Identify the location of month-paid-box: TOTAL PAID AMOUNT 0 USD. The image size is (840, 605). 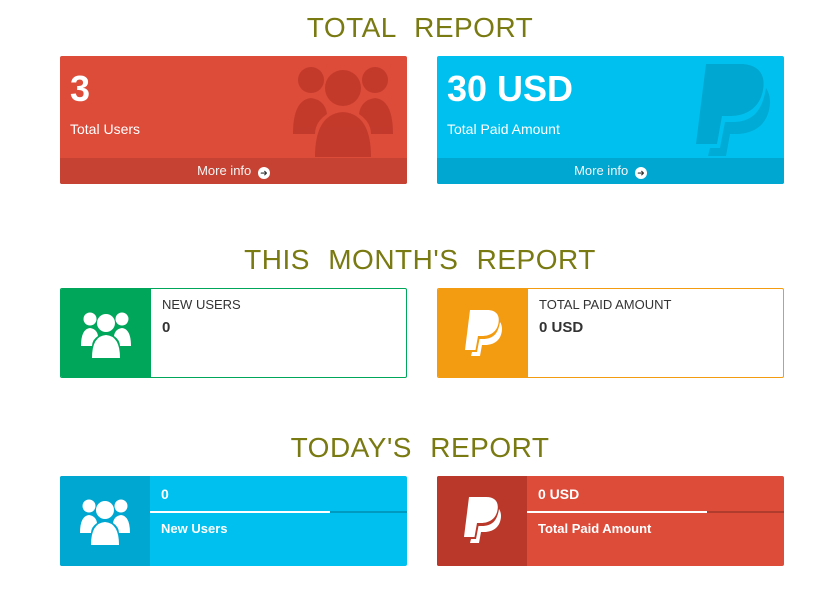
(610, 333).